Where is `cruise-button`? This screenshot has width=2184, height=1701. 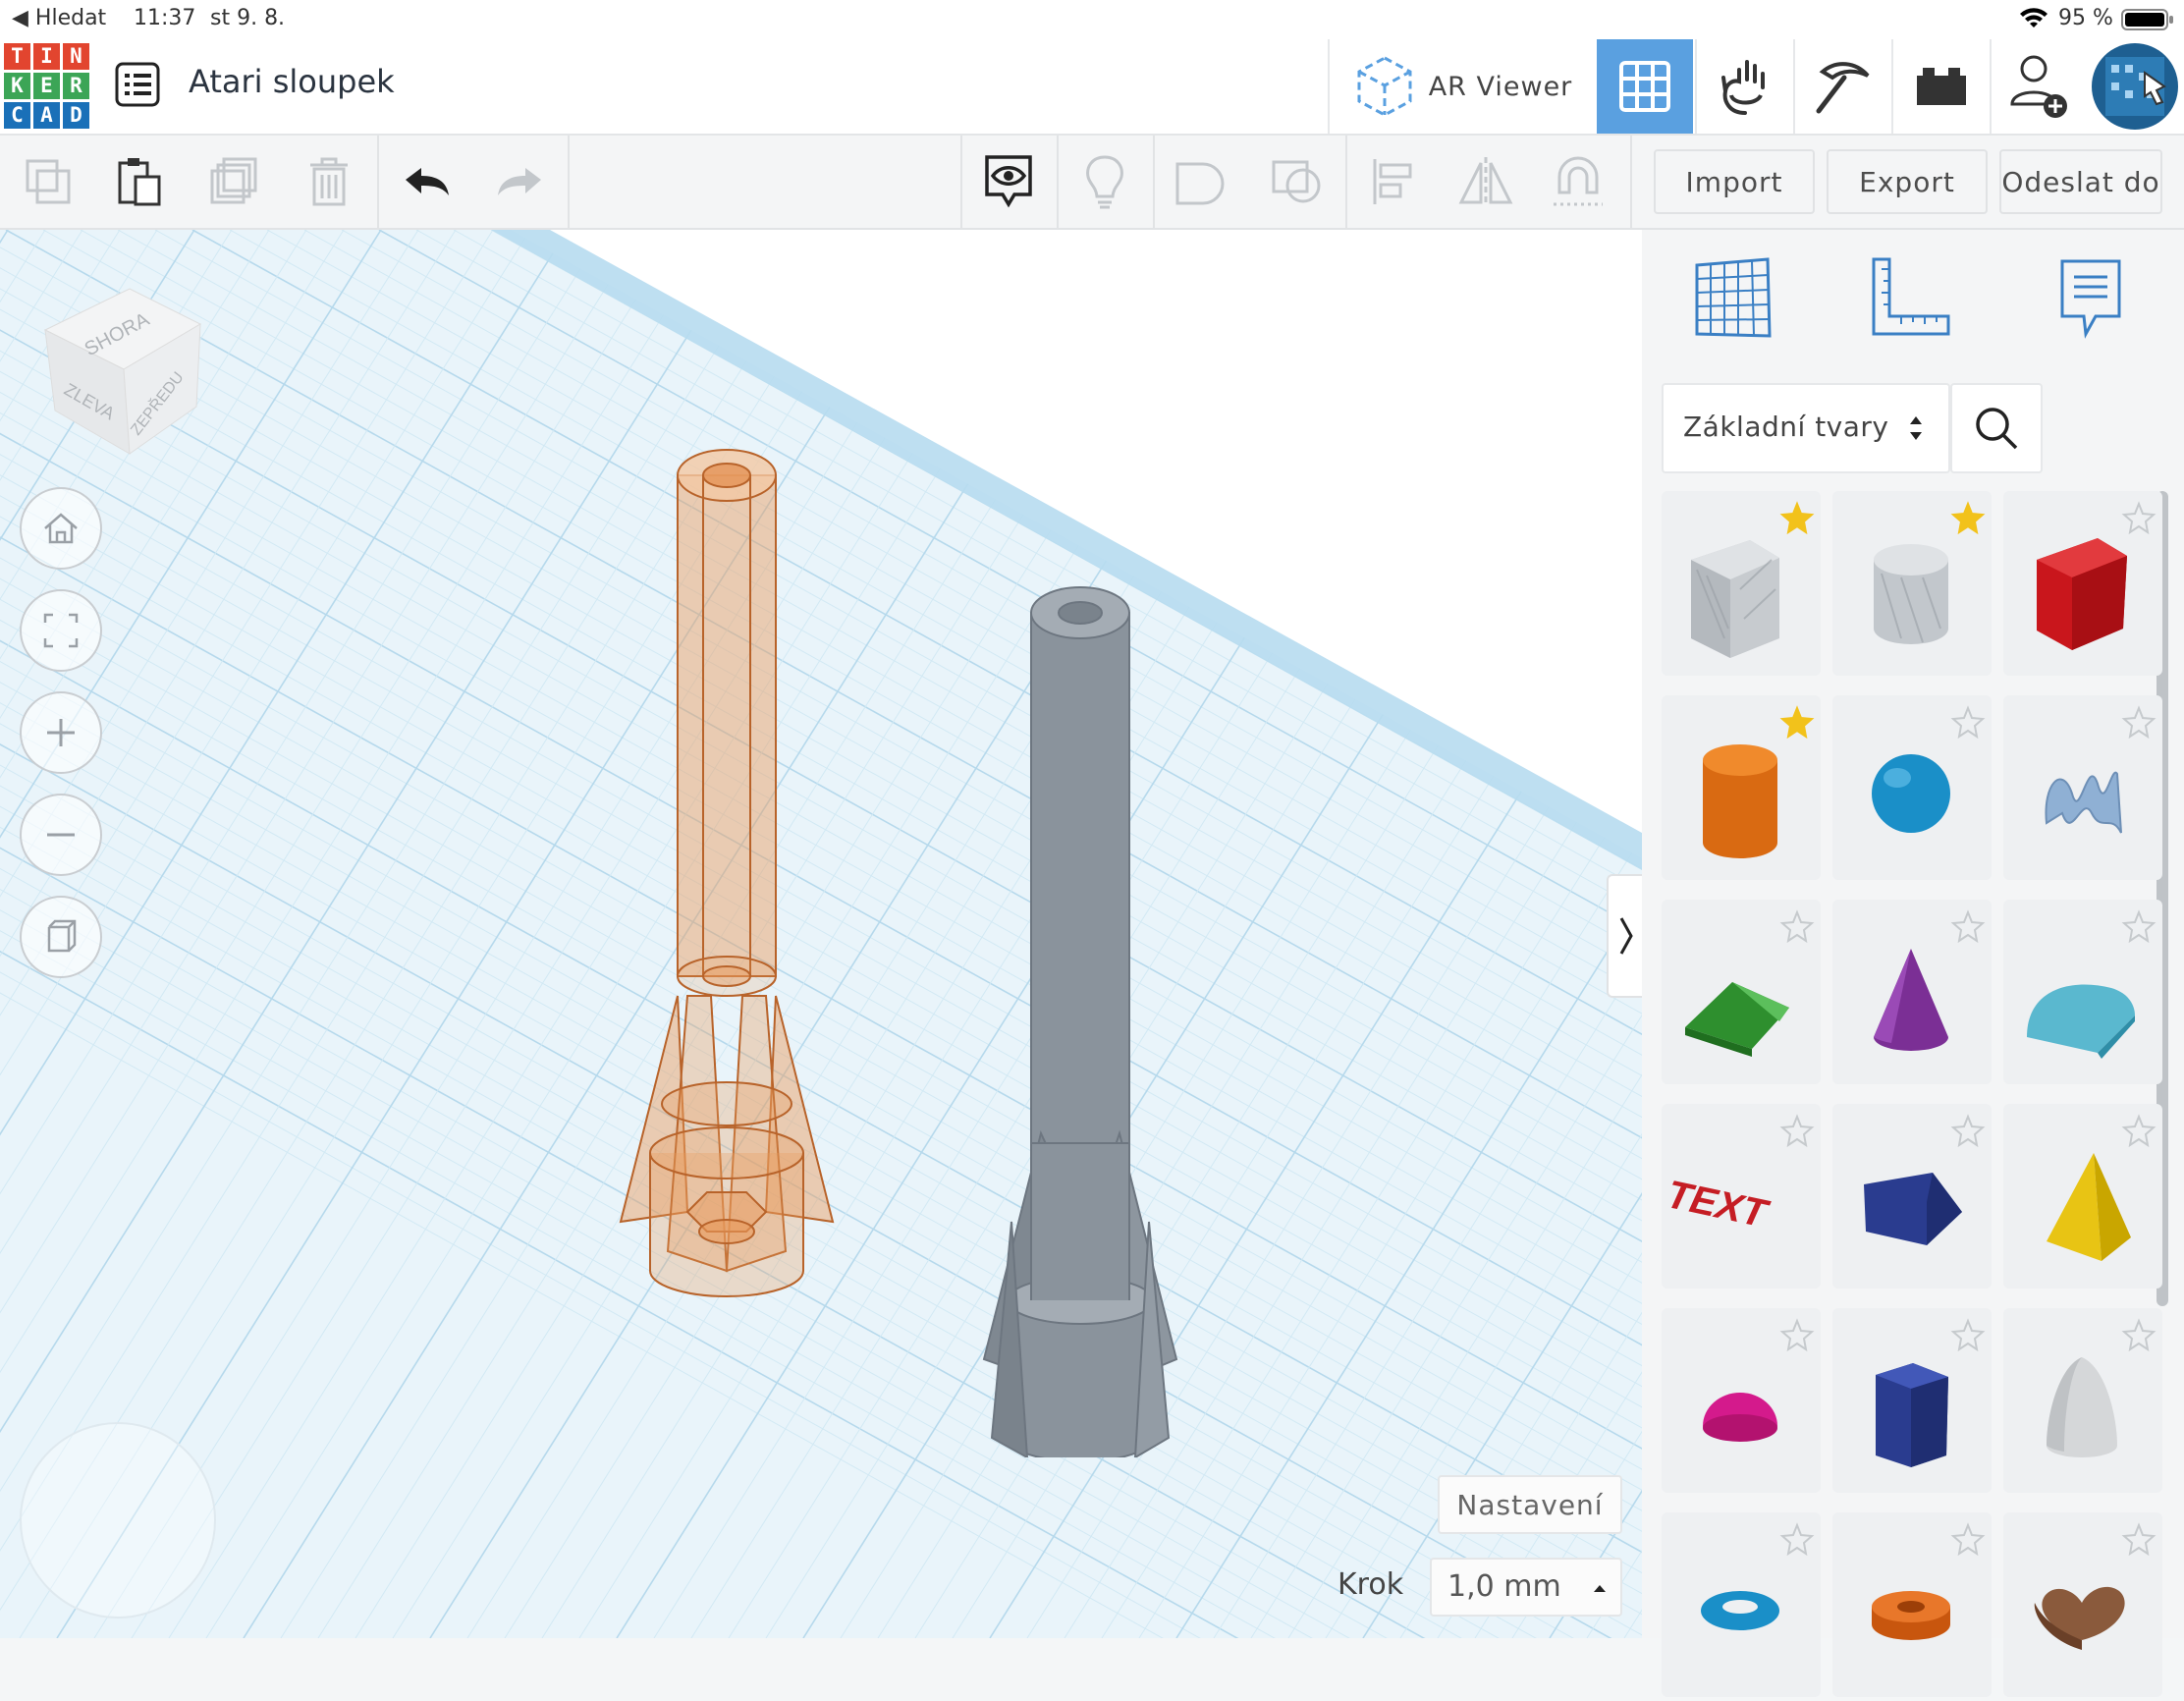
cruise-button is located at coordinates (1578, 182).